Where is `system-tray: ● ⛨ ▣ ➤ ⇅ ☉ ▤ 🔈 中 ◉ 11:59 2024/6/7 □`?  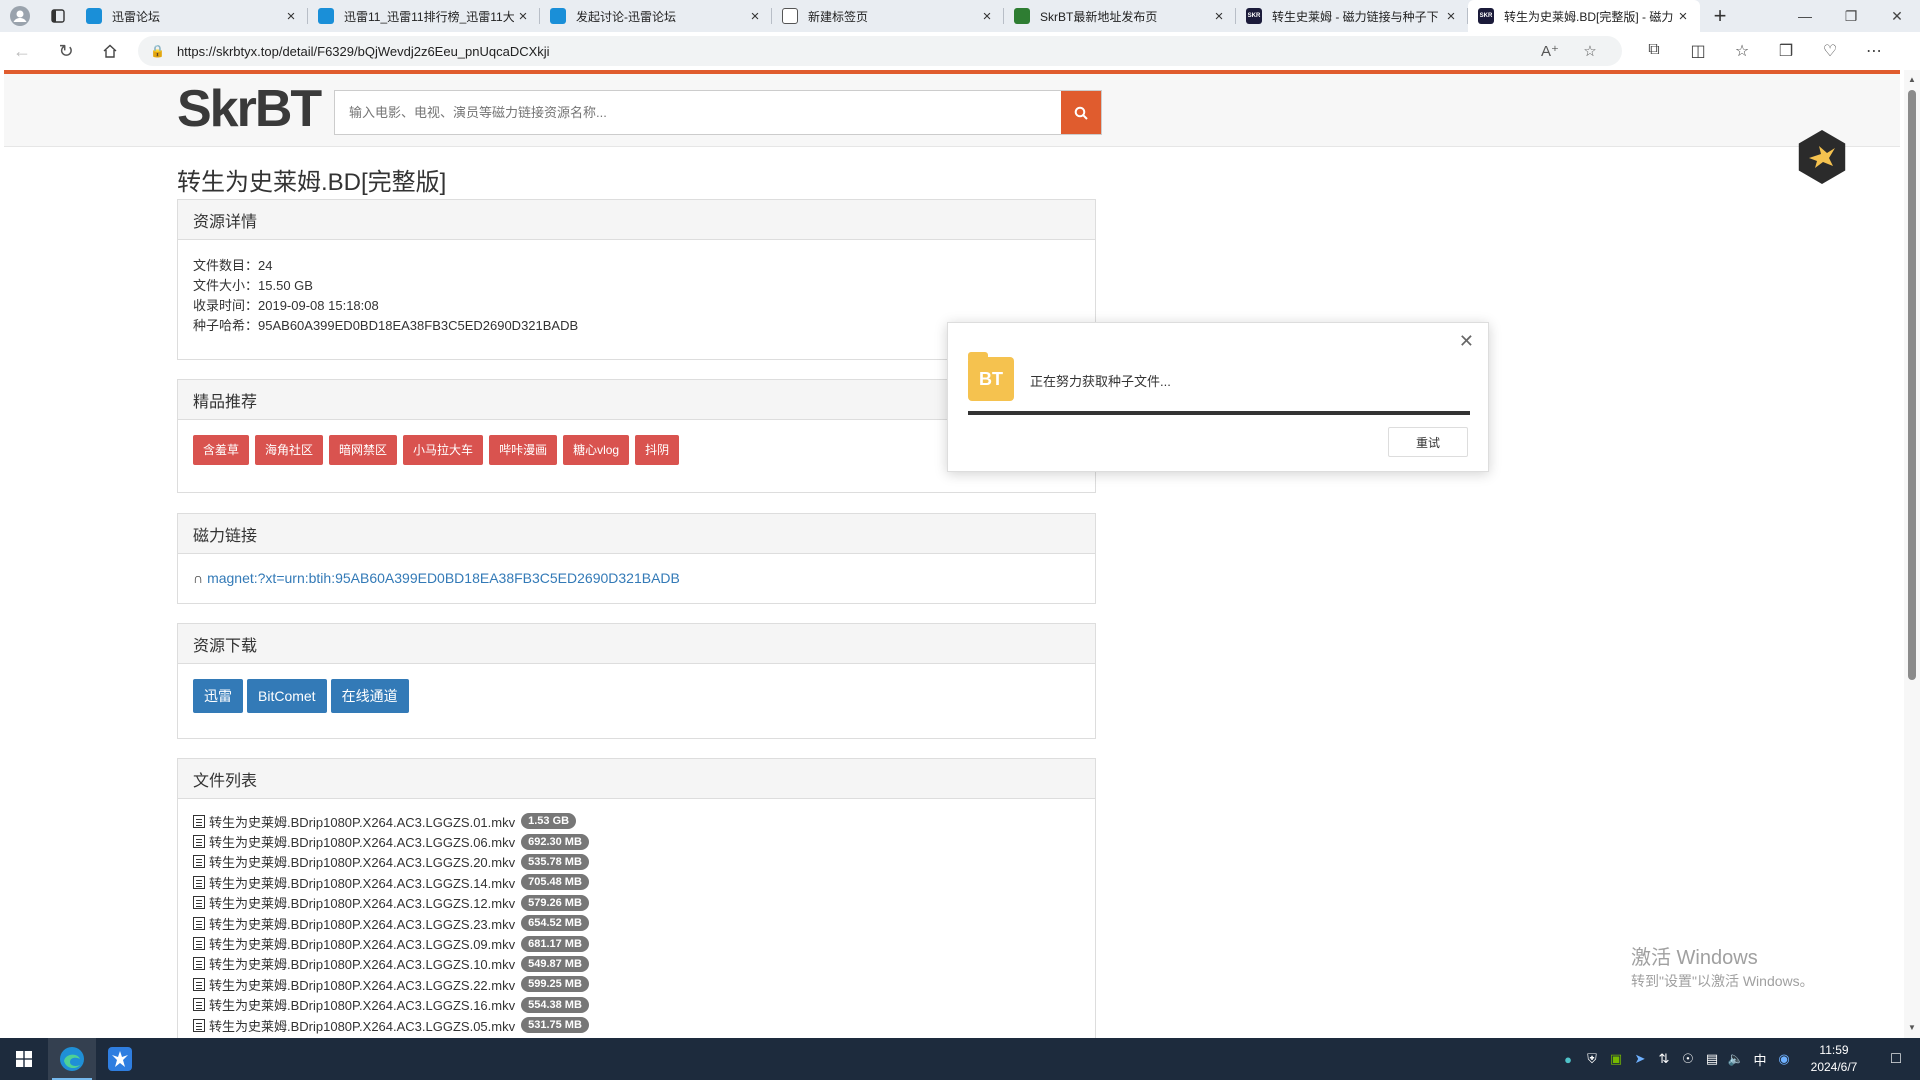
system-tray: ● ⛨ ▣ ➤ ⇅ ☉ ▤ 🔈 中 ◉ 11:59 2024/6/7 □ is located at coordinates (1738, 1059).